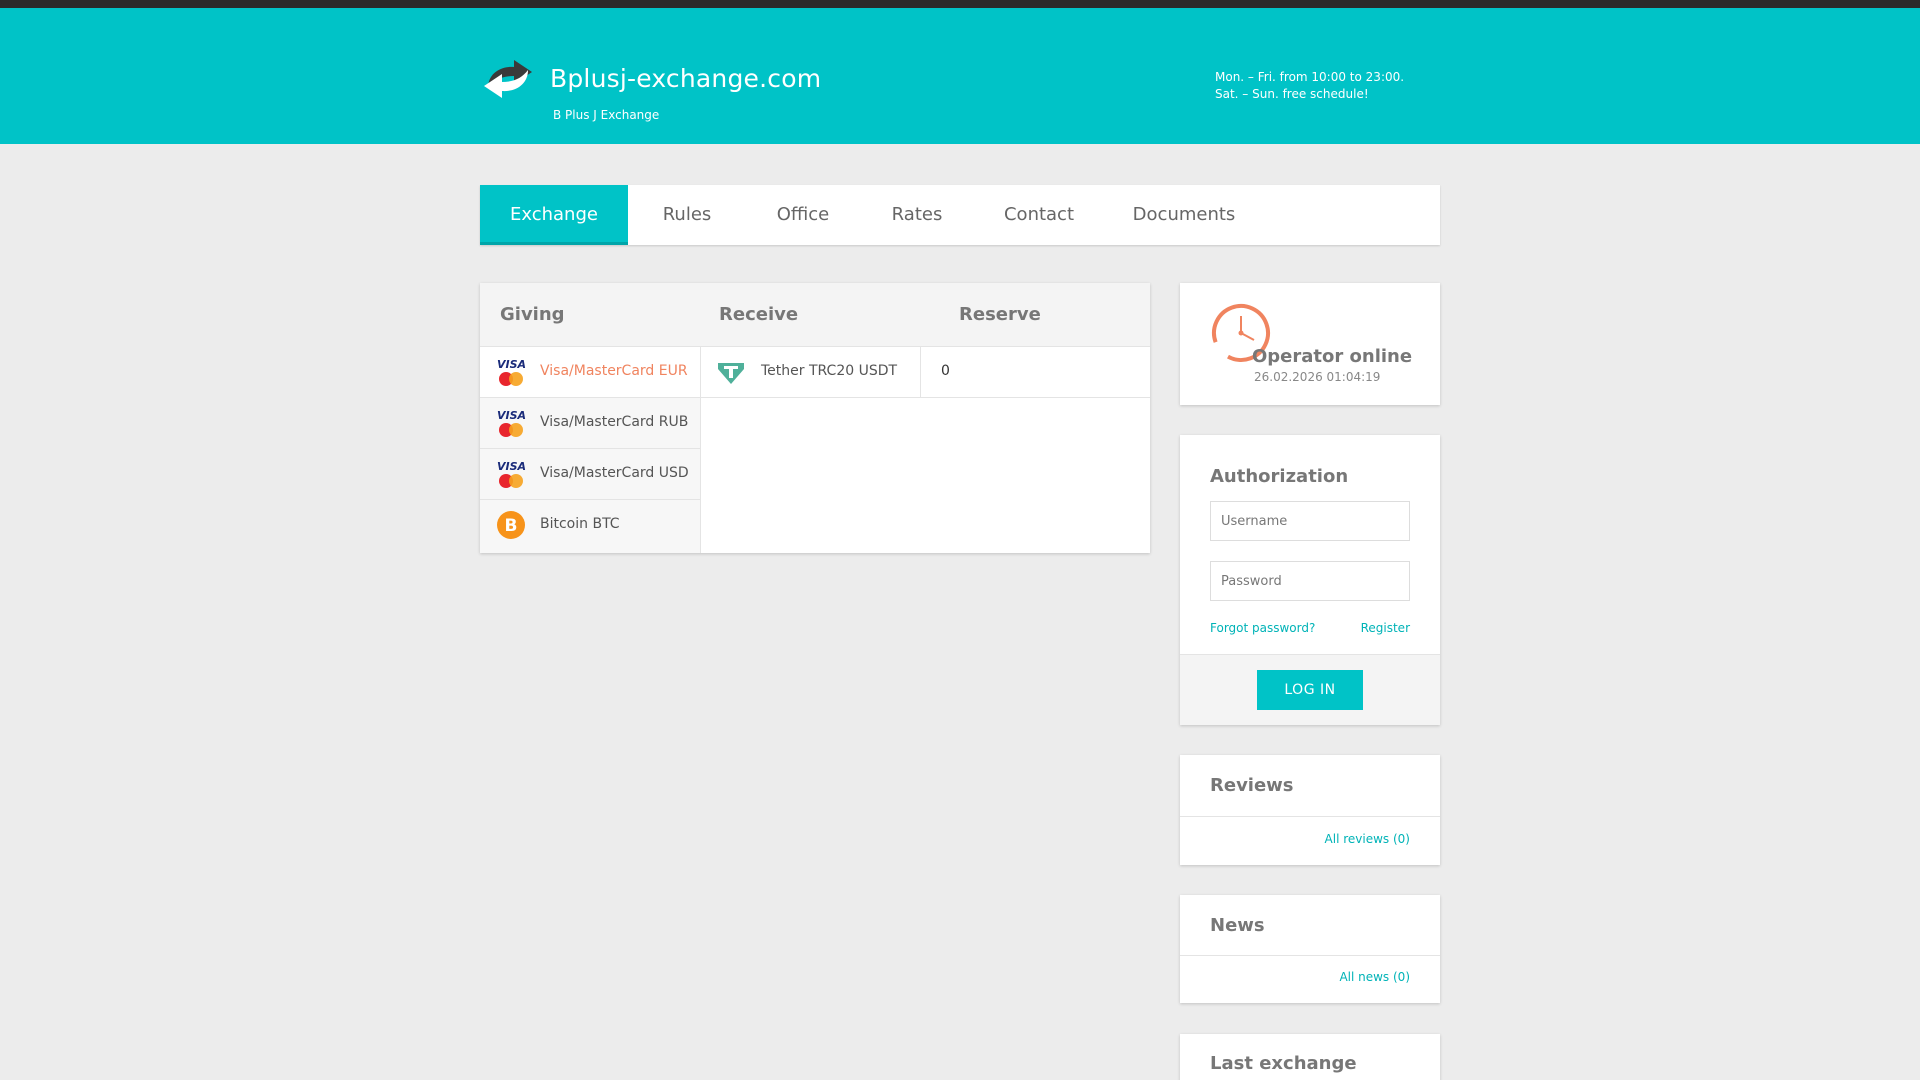 The width and height of the screenshot is (1920, 1080). I want to click on nav-rules: Rules, so click(687, 215).